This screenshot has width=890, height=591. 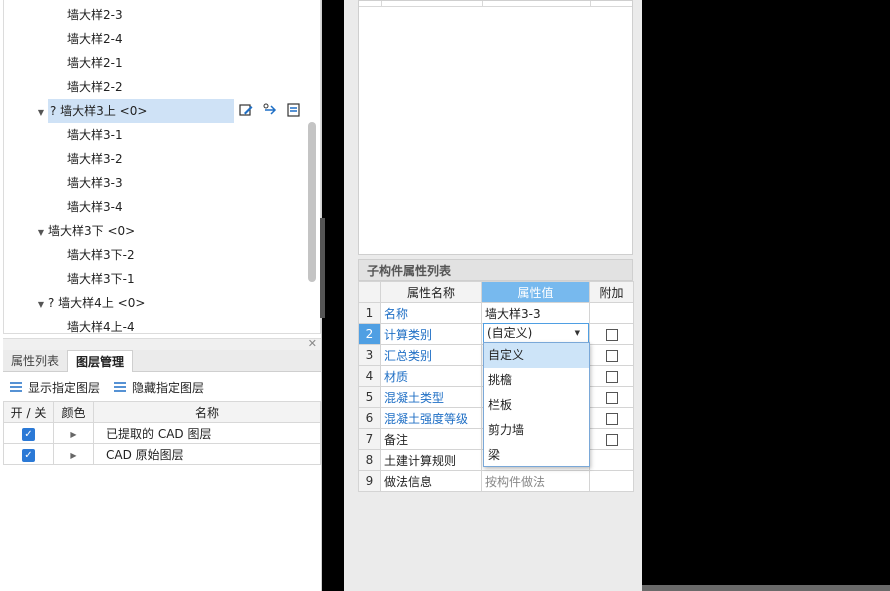 What do you see at coordinates (431, 481) in the screenshot?
I see `prop-name: 做法信息` at bounding box center [431, 481].